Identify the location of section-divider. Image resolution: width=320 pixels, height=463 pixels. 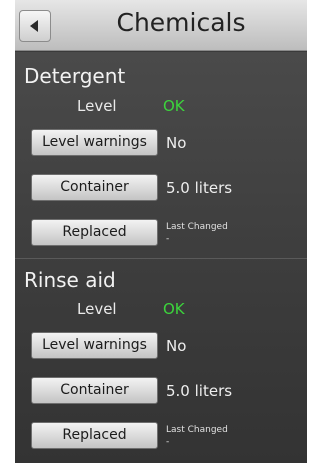
(161, 258).